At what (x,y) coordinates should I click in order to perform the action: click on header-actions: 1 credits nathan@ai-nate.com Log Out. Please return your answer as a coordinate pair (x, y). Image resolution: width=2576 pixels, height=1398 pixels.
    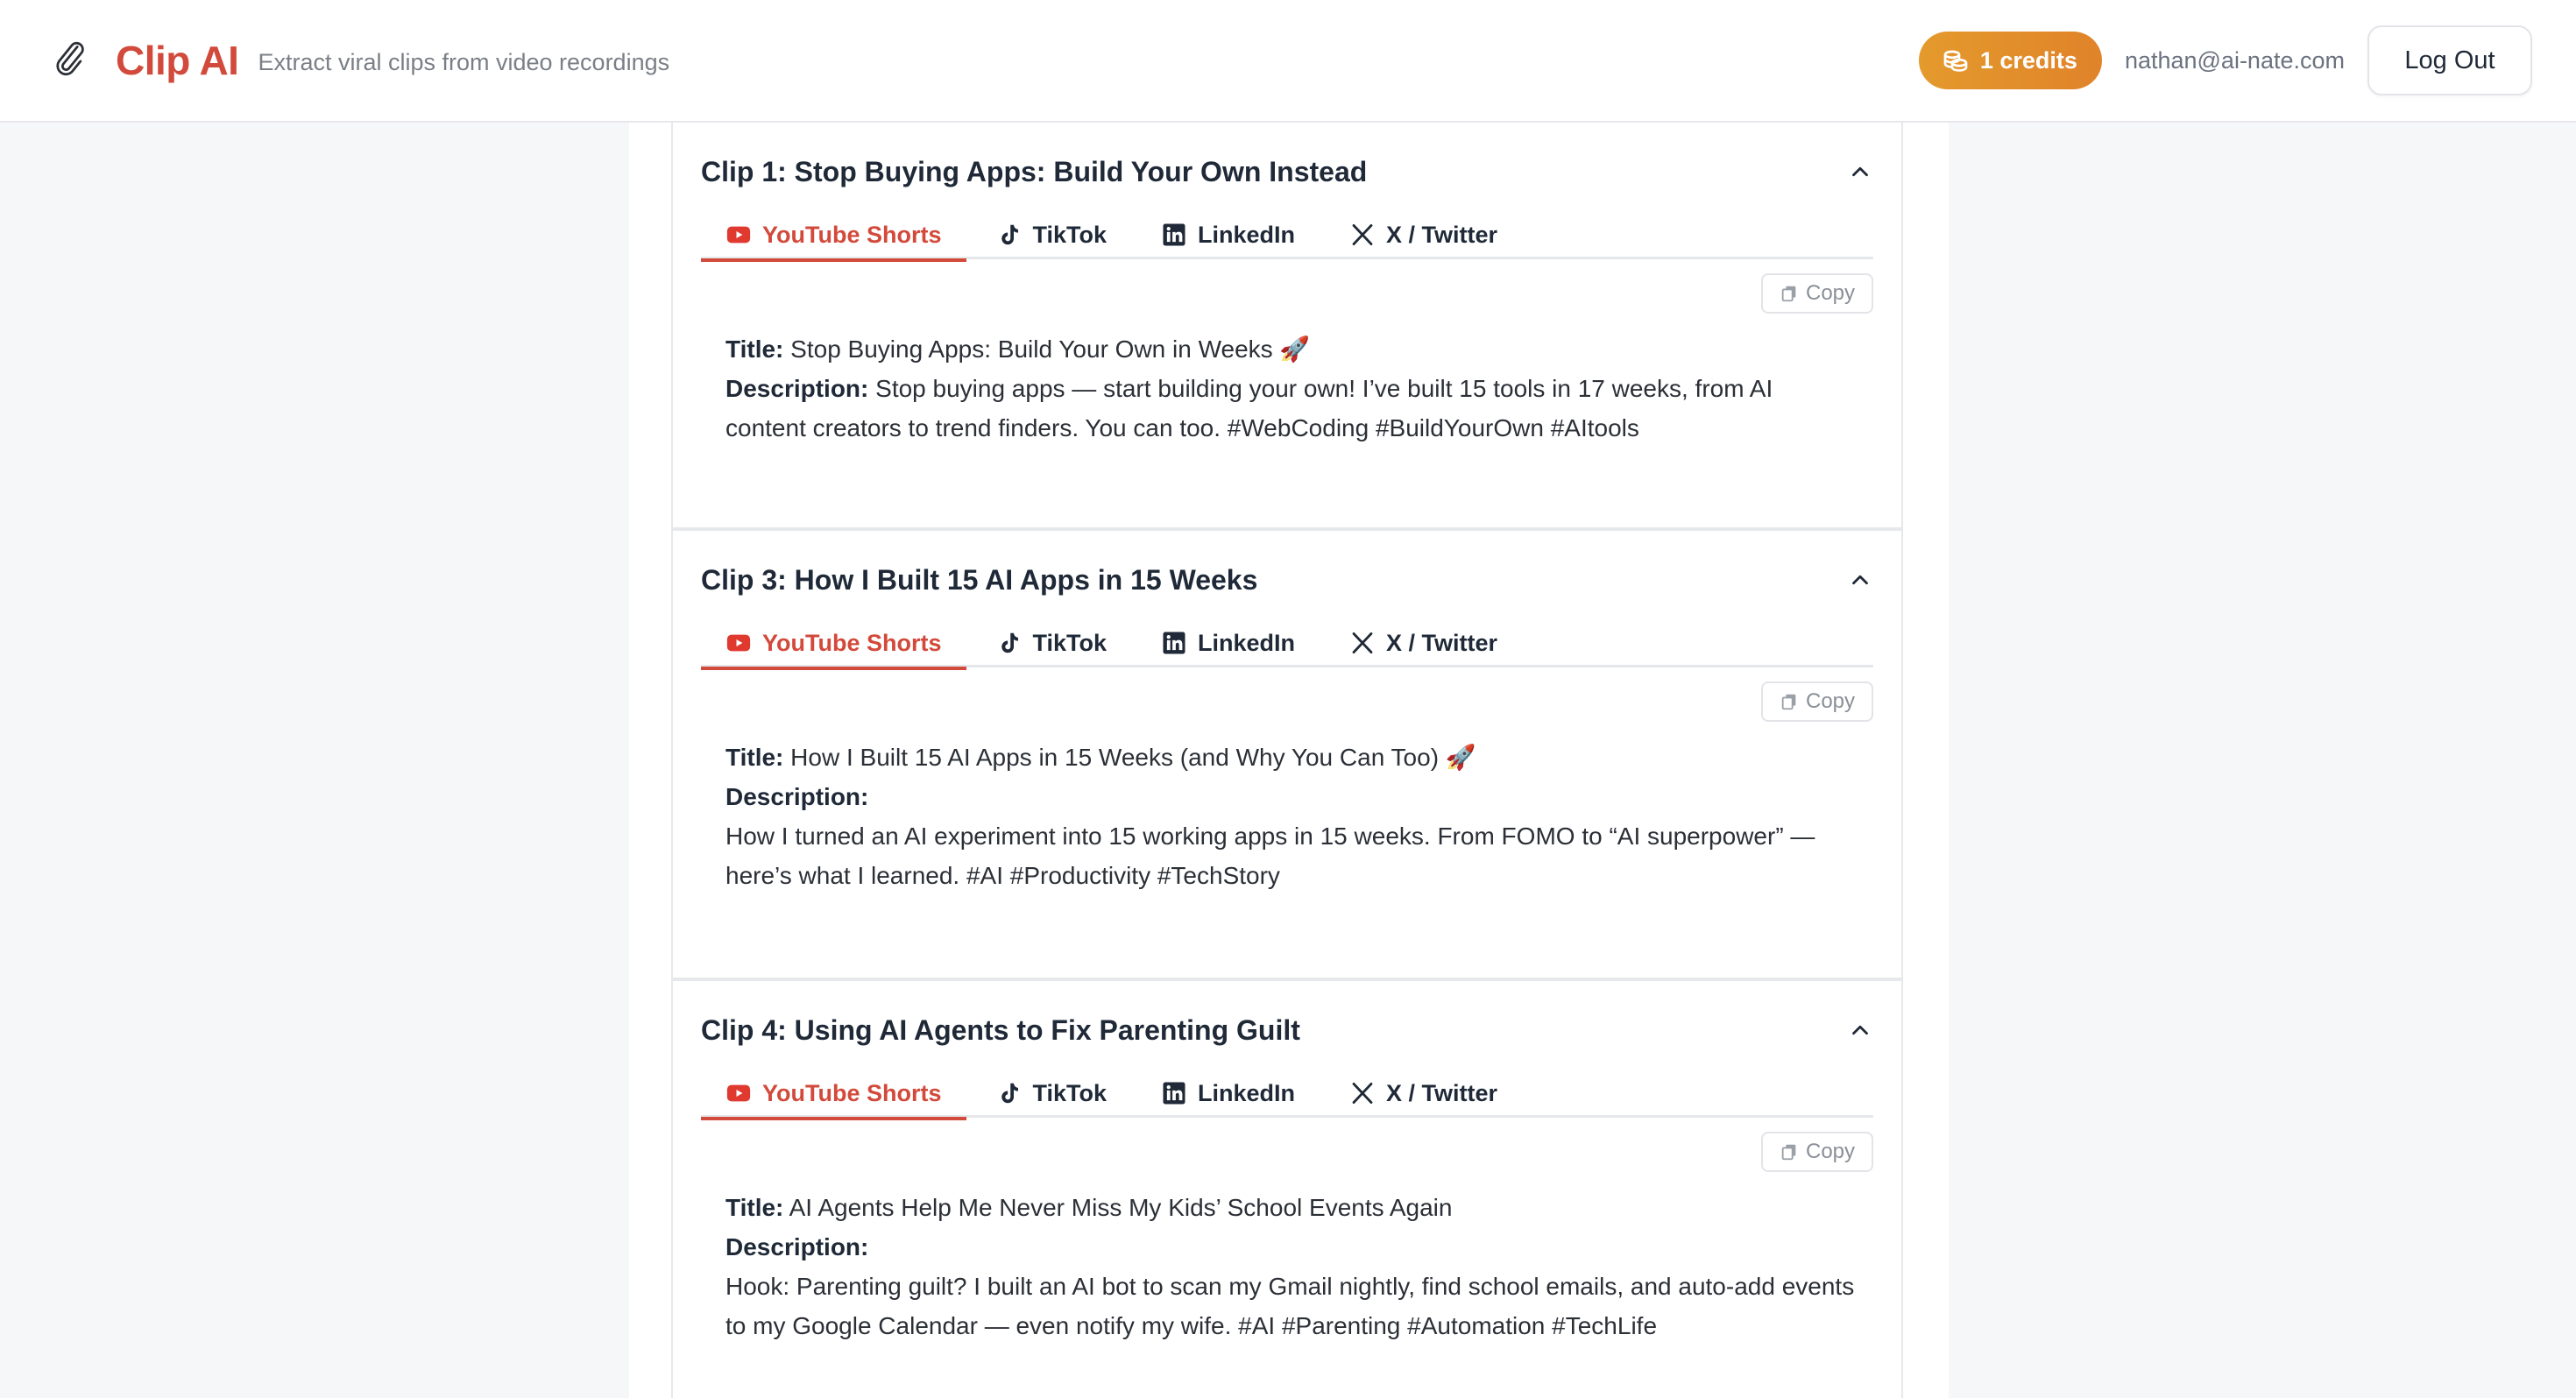
    Looking at the image, I should click on (2225, 60).